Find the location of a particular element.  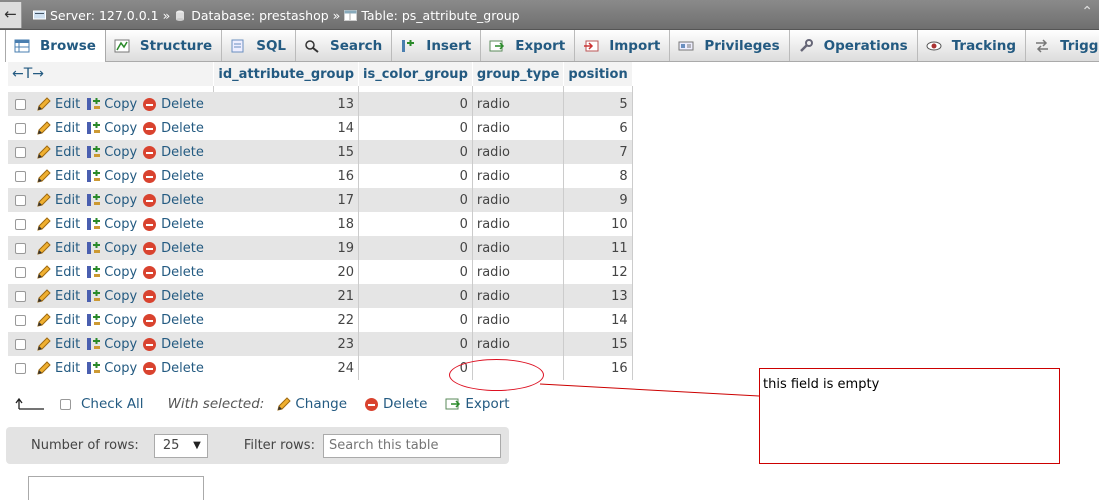

check-all-checkbox is located at coordinates (65, 404).